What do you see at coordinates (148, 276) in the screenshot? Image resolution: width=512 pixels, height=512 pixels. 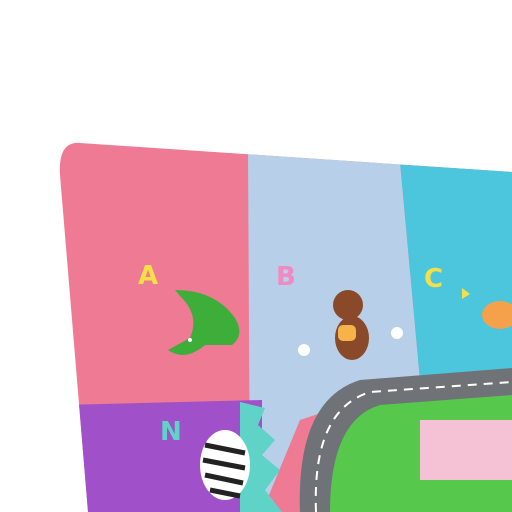 I see `letter-a: A` at bounding box center [148, 276].